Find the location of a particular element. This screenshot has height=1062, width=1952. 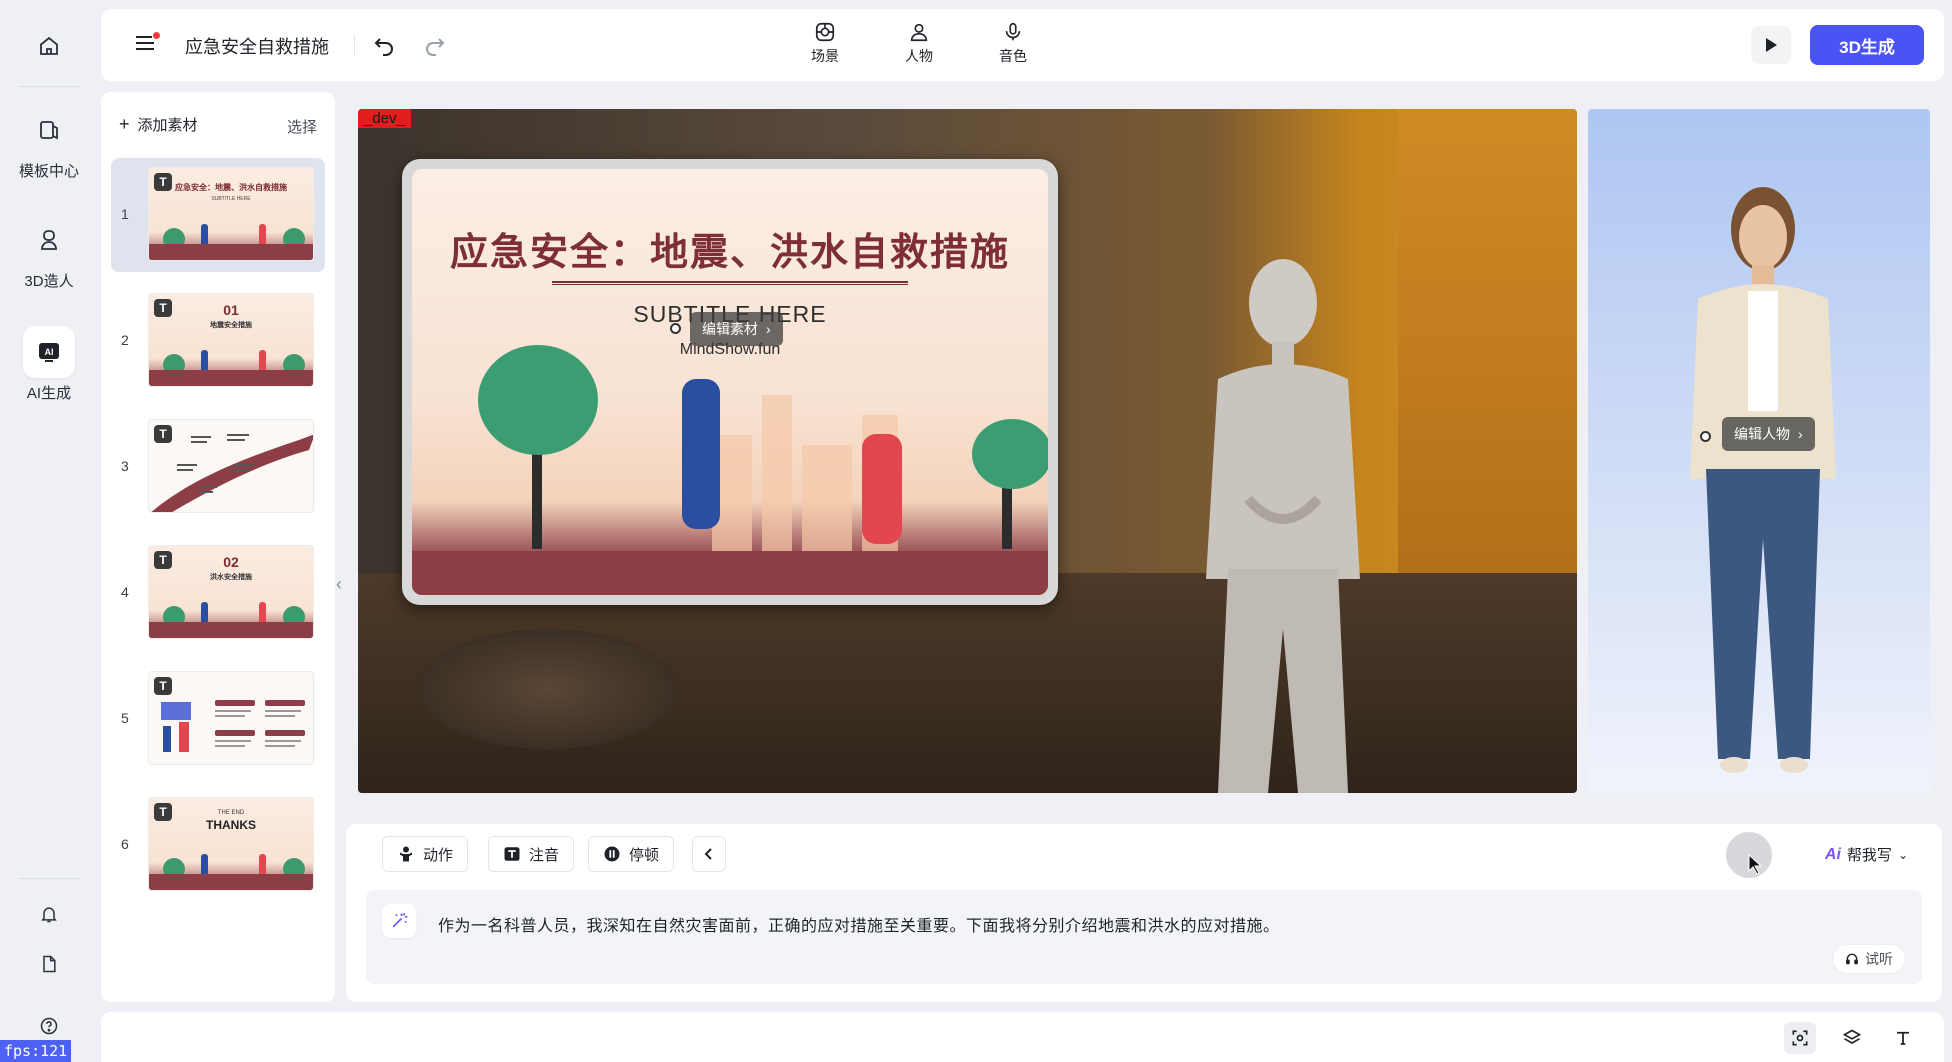

back-button is located at coordinates (709, 854).